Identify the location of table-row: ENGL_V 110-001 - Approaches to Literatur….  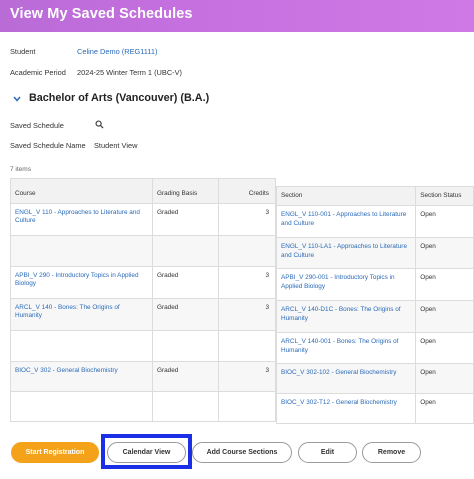
(374, 222).